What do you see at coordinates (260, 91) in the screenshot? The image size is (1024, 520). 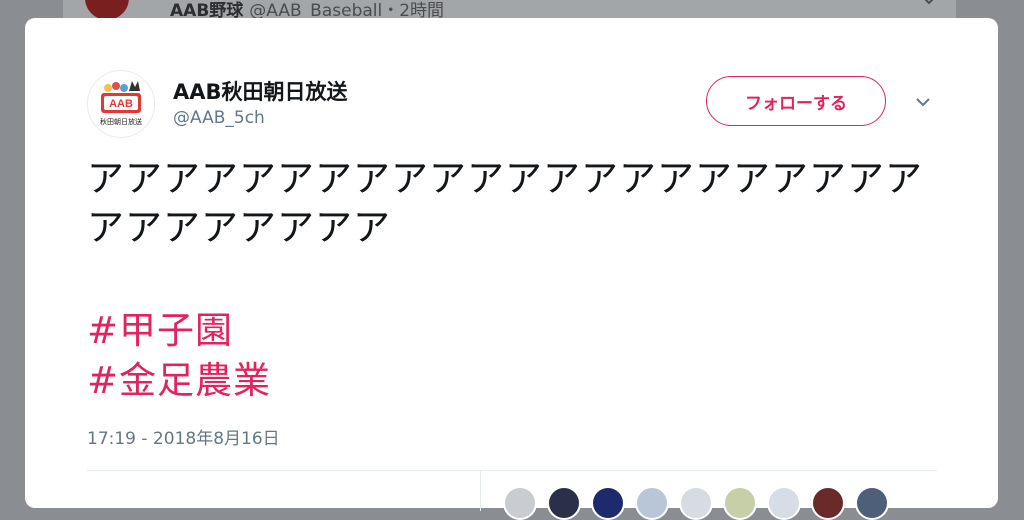 I see `author-display-name: AAB秋田朝日放送` at bounding box center [260, 91].